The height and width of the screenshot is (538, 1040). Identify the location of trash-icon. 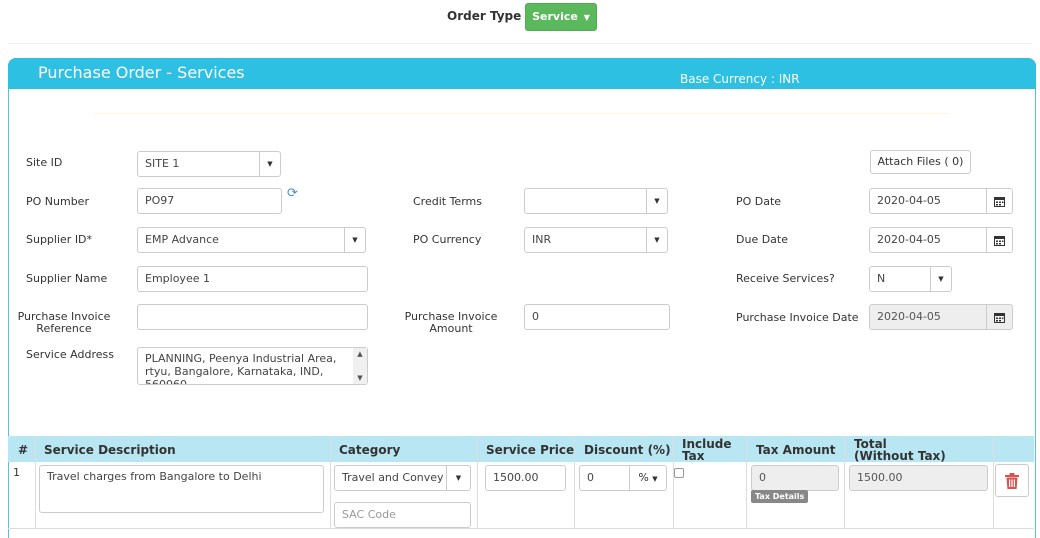
(1012, 480).